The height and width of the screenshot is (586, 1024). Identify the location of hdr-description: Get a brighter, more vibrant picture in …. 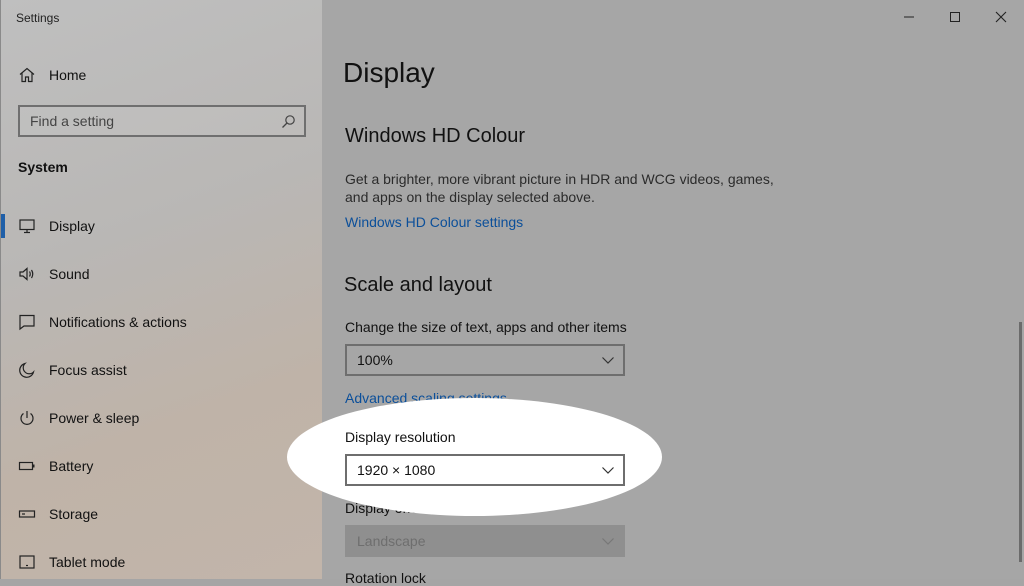
(559, 188).